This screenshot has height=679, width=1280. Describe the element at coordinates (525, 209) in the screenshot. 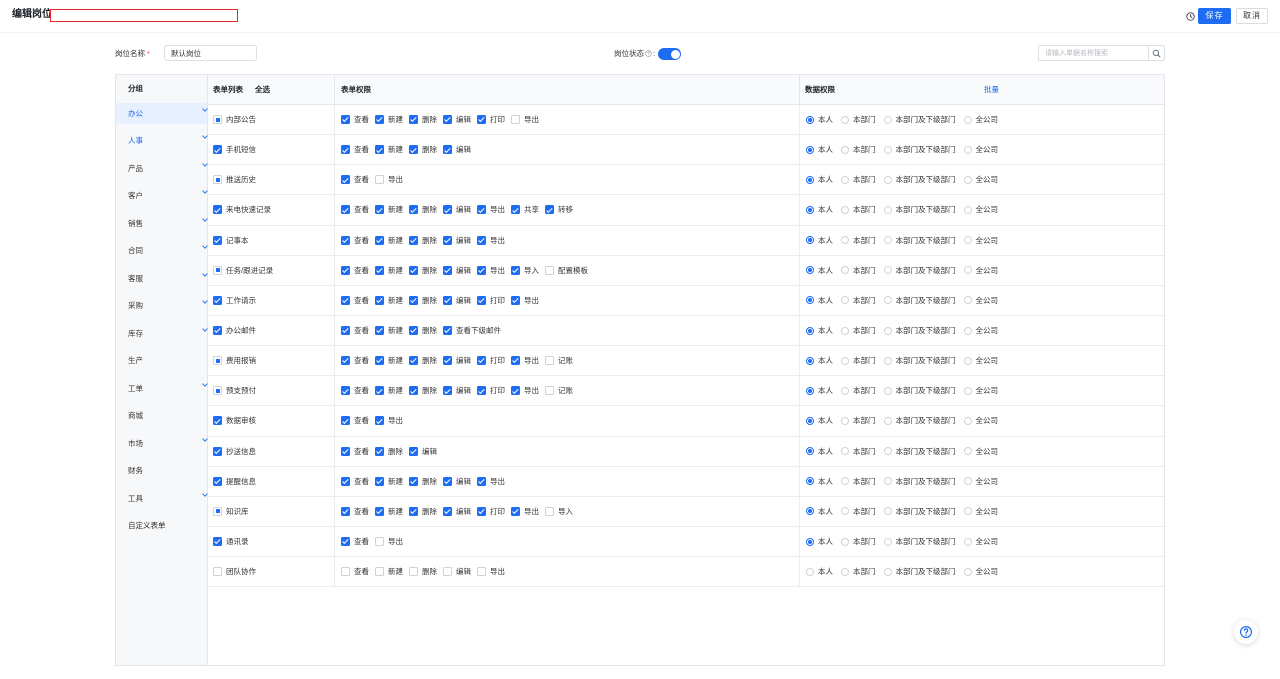

I see `permission-checkbox: 共享` at that location.